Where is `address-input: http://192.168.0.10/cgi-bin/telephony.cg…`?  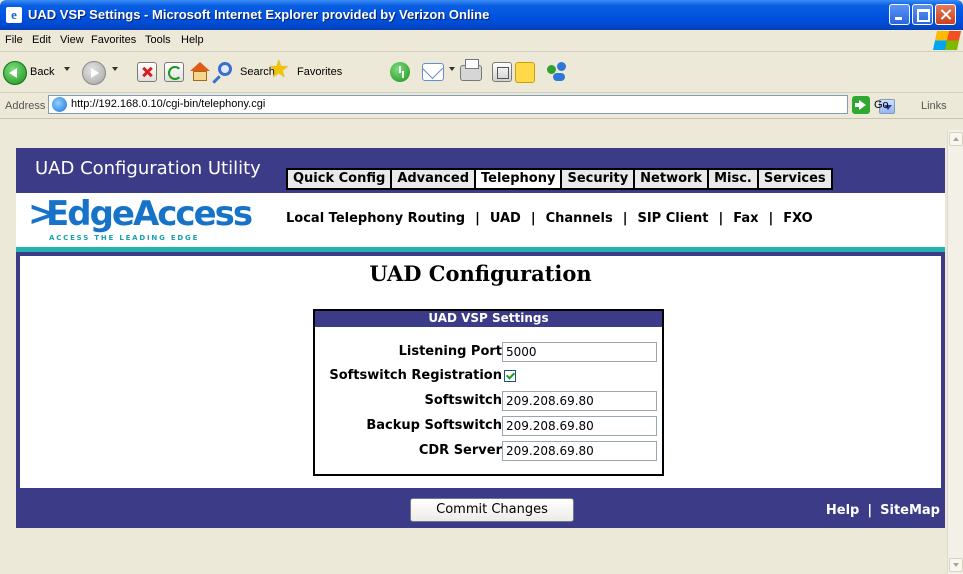 address-input: http://192.168.0.10/cgi-bin/telephony.cg… is located at coordinates (471, 104).